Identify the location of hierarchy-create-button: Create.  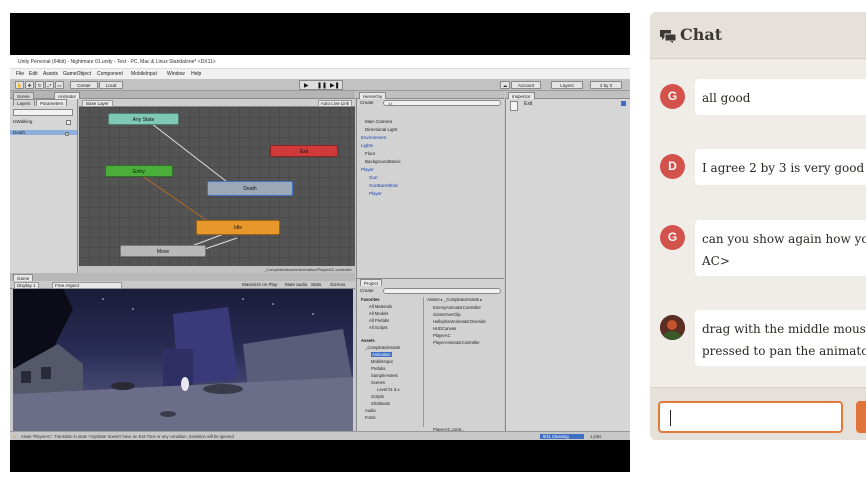
(367, 102).